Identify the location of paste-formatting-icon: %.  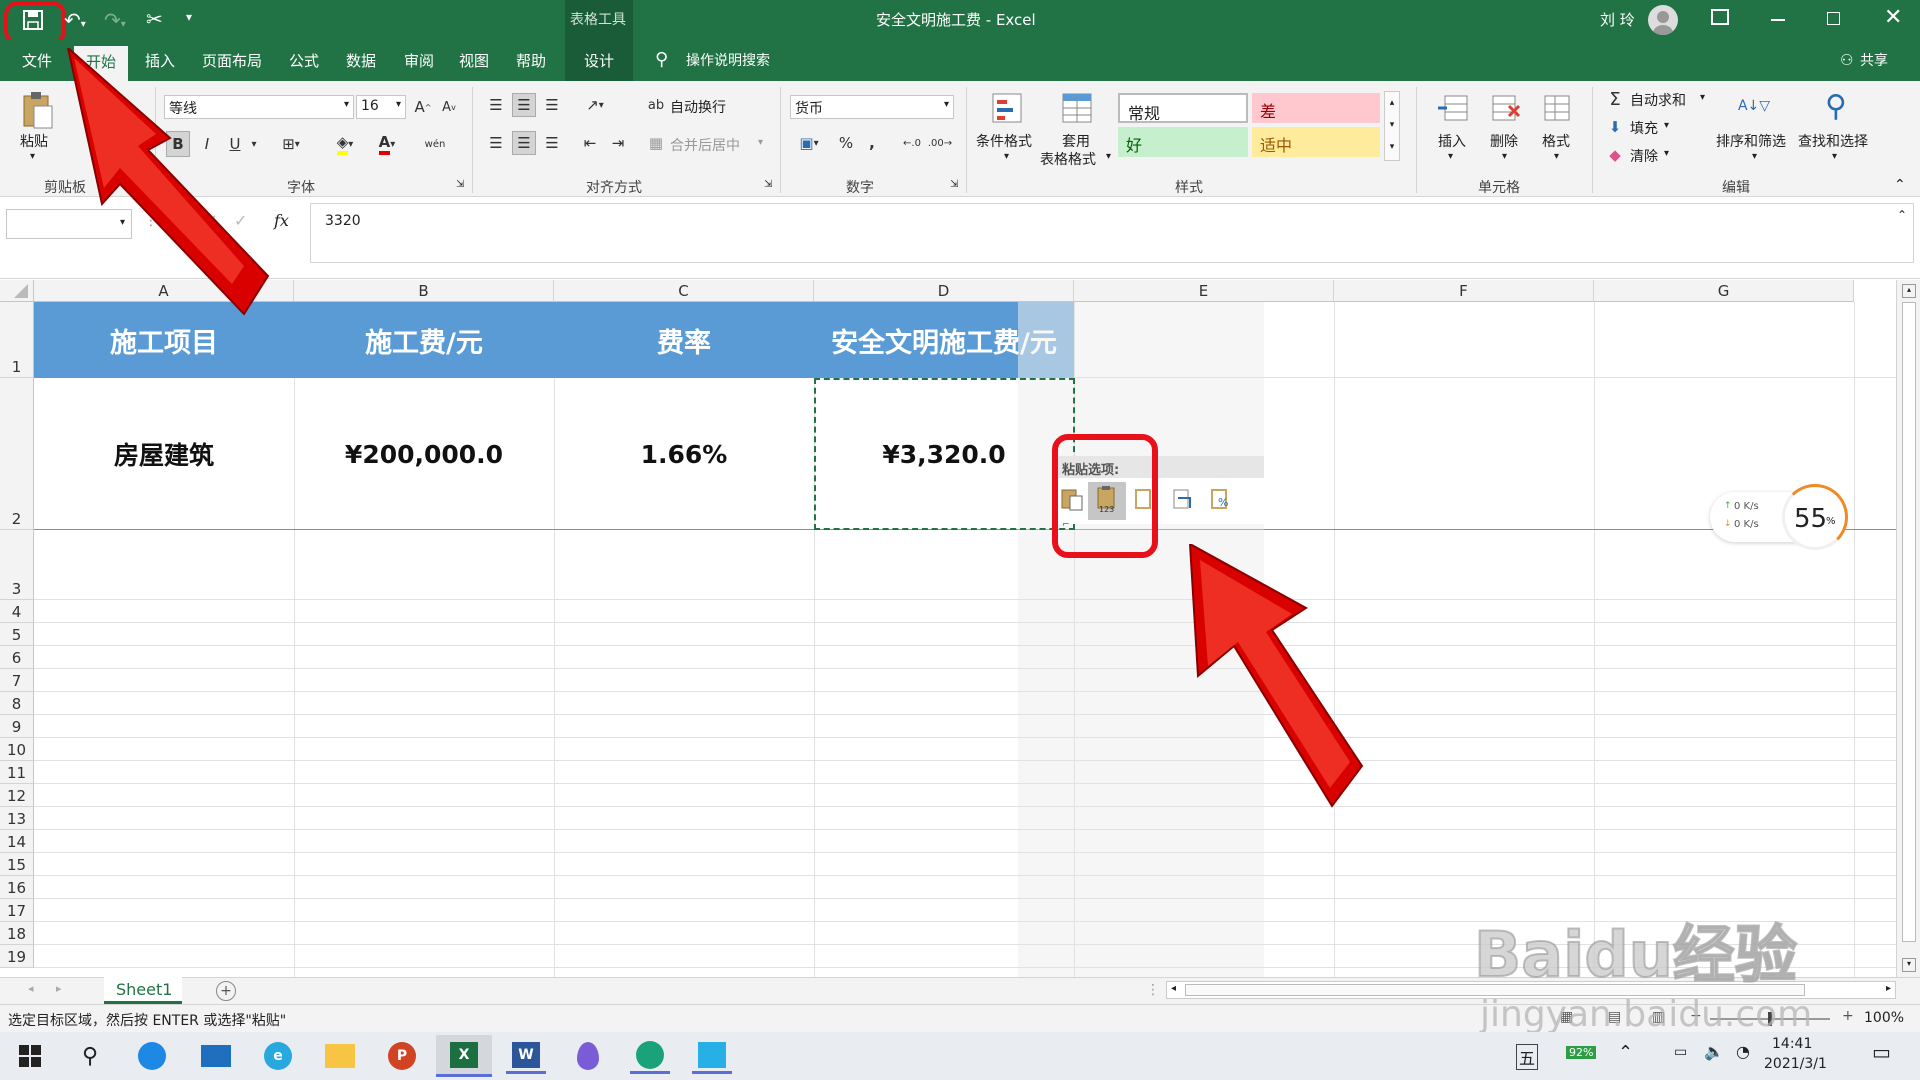
(1222, 501).